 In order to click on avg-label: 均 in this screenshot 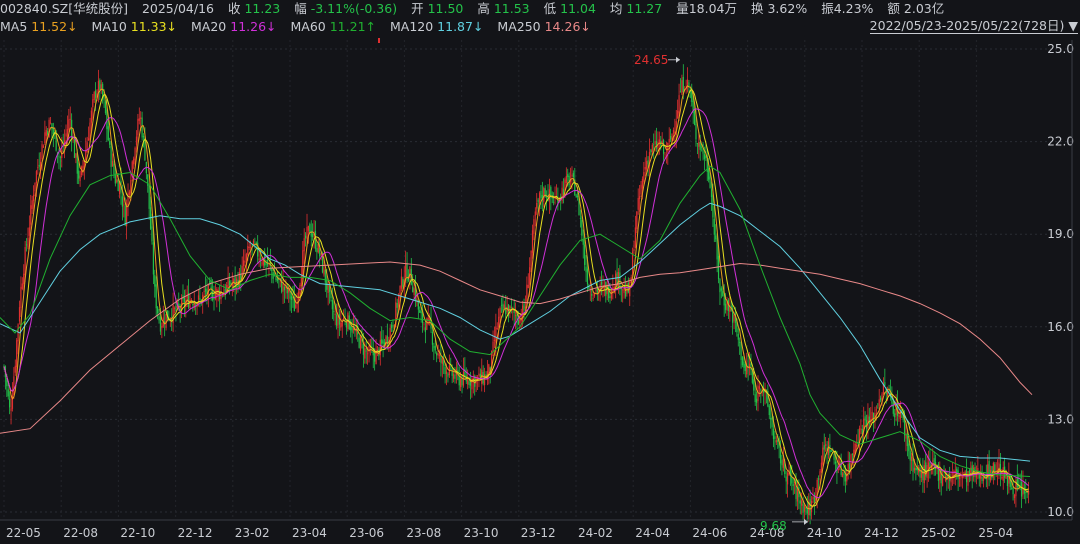, I will do `click(616, 8)`.